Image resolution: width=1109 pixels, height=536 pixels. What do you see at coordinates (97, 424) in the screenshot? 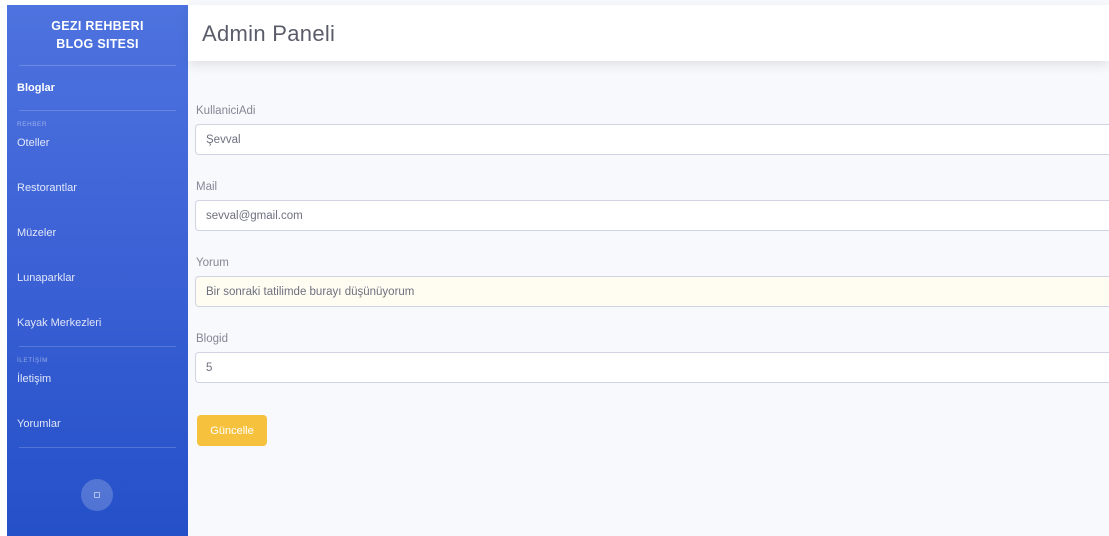
I see `sidebar-item-yorumlar: Yorumlar` at bounding box center [97, 424].